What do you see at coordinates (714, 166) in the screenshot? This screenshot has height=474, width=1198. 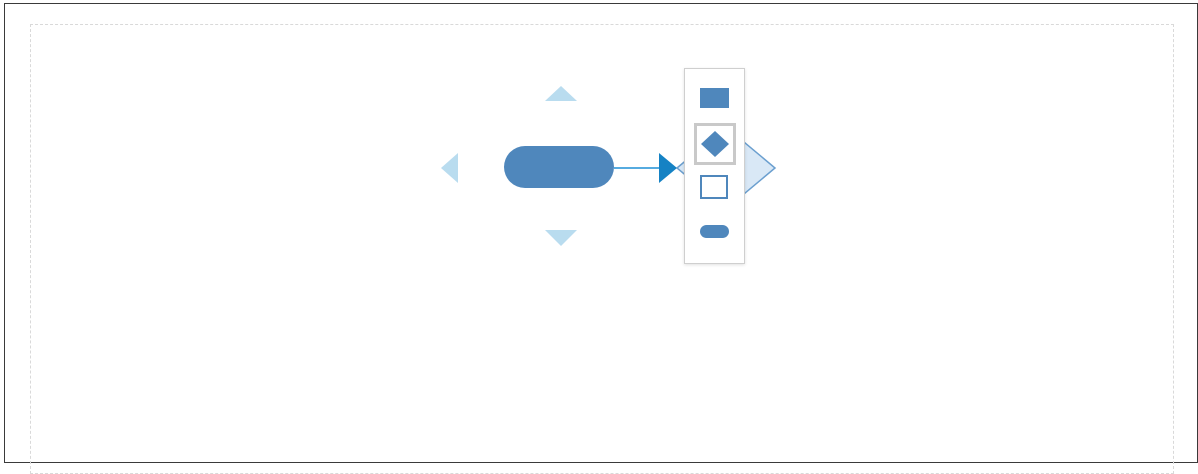 I see `shape-palette` at bounding box center [714, 166].